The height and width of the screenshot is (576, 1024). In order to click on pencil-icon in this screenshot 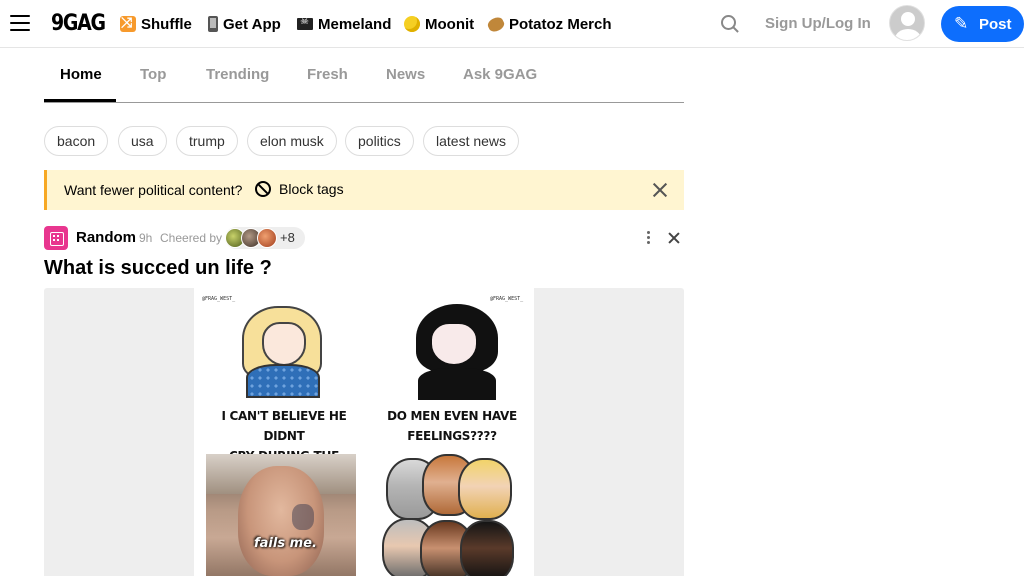, I will do `click(961, 24)`.